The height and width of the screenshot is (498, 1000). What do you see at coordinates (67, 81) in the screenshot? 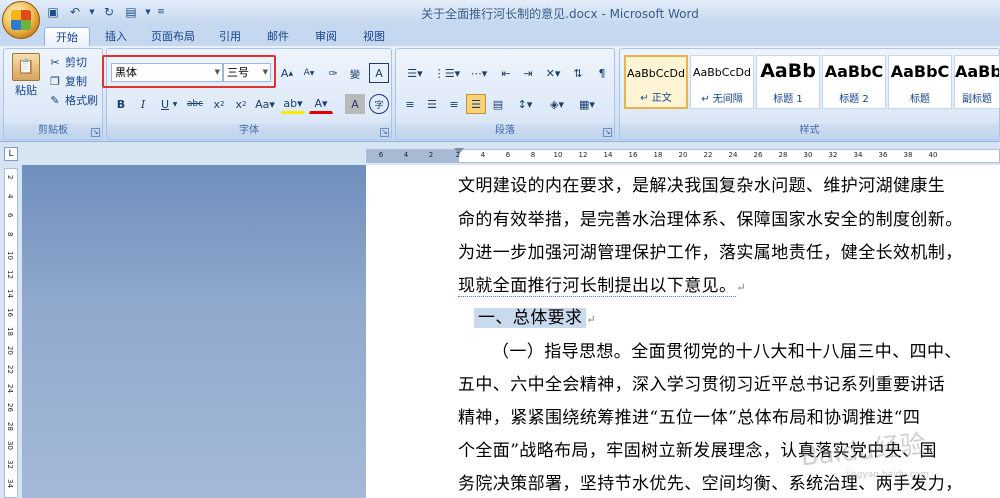
I see `copy-button: ❐ 复制` at bounding box center [67, 81].